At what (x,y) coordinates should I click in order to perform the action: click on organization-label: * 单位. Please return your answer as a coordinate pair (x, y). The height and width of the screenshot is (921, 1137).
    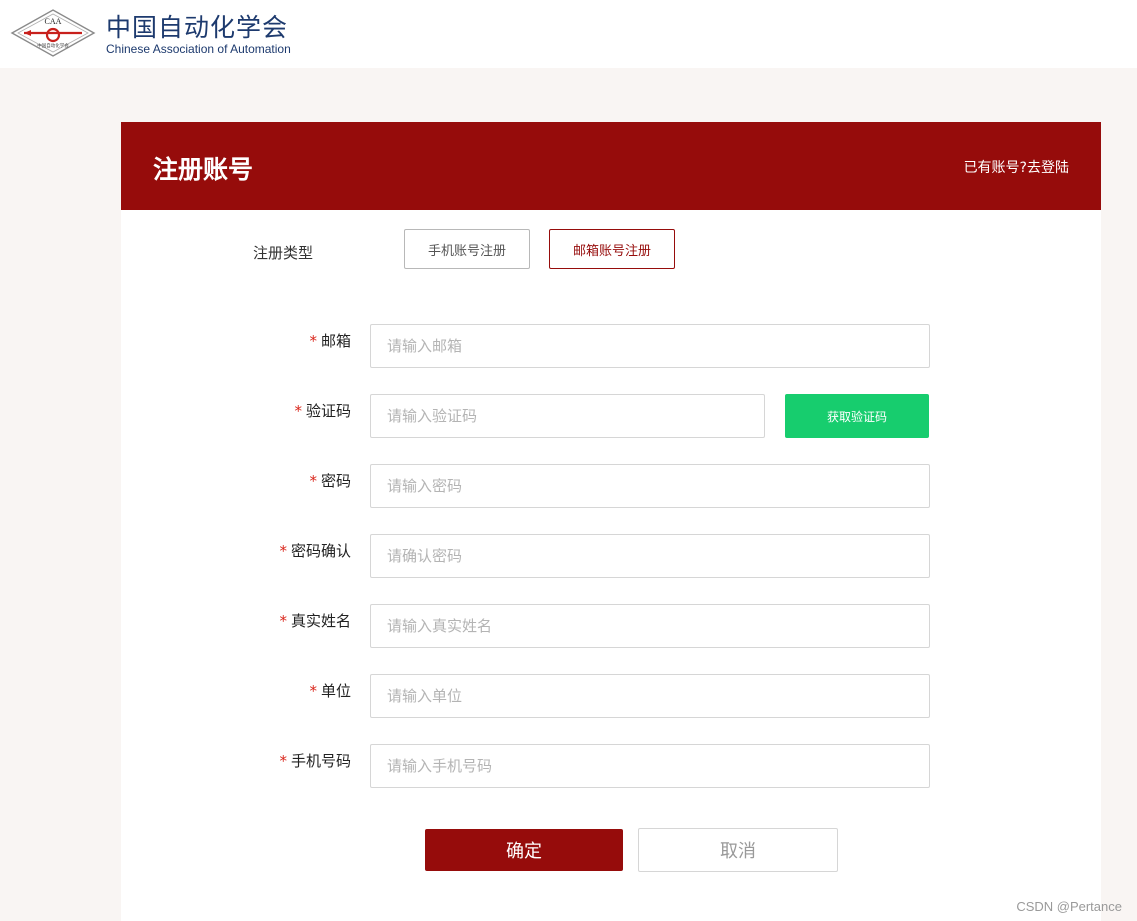
    Looking at the image, I should click on (330, 691).